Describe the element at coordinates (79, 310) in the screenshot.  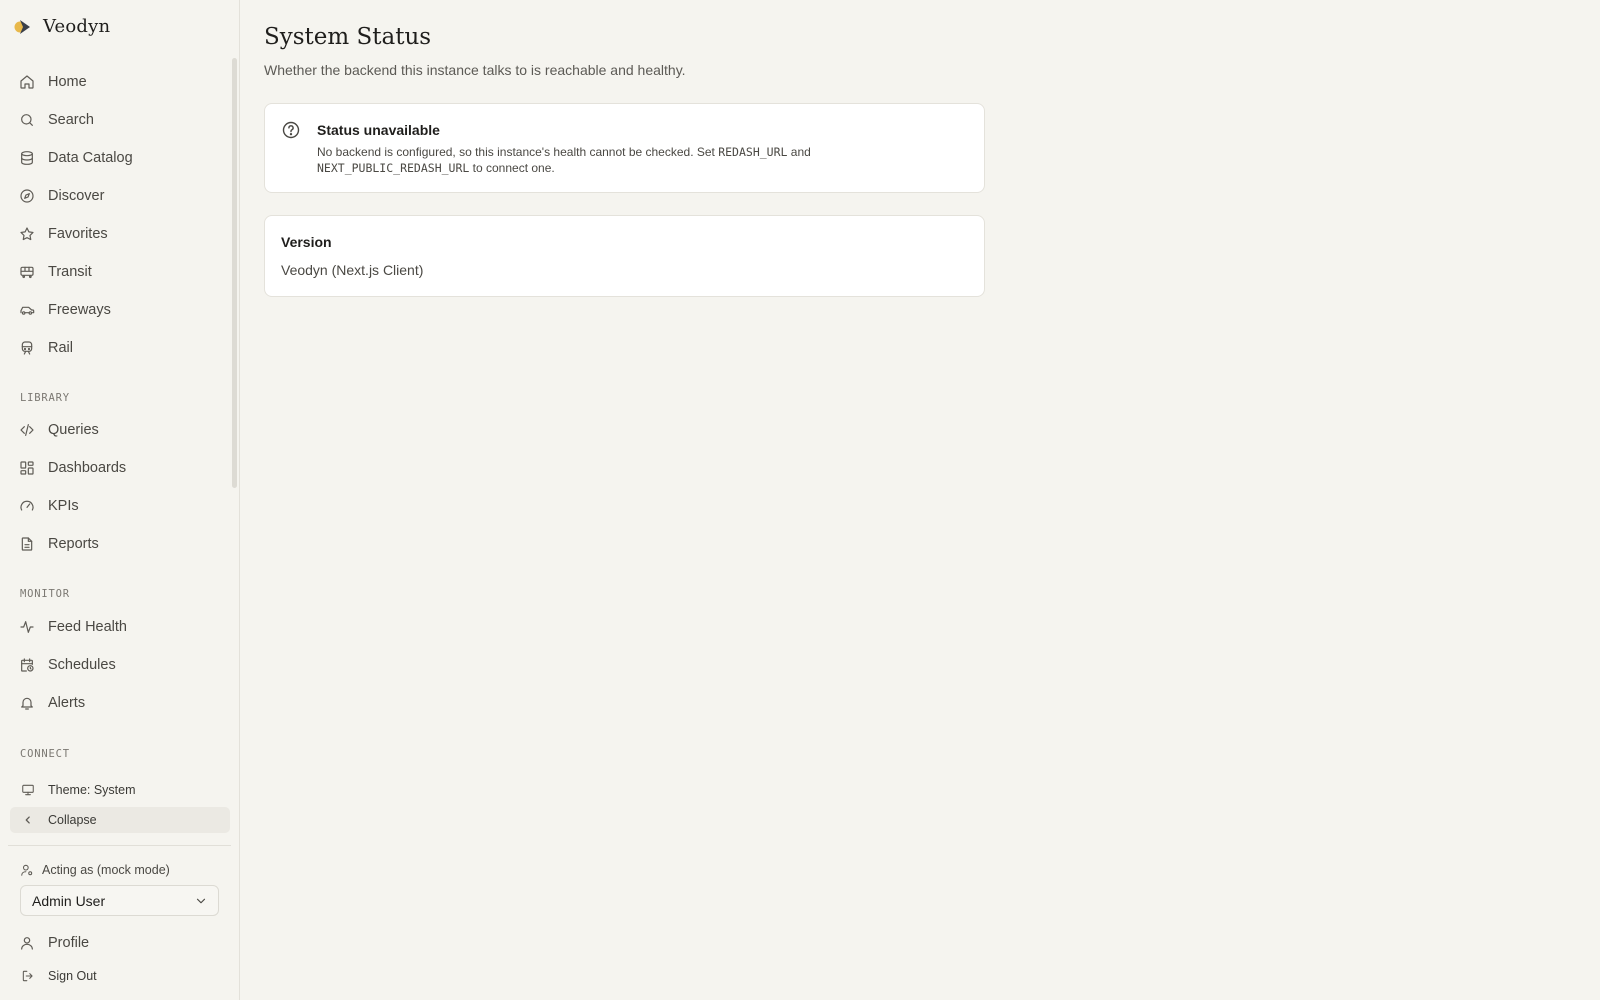
I see `sidebar-item-label: Freeways` at that location.